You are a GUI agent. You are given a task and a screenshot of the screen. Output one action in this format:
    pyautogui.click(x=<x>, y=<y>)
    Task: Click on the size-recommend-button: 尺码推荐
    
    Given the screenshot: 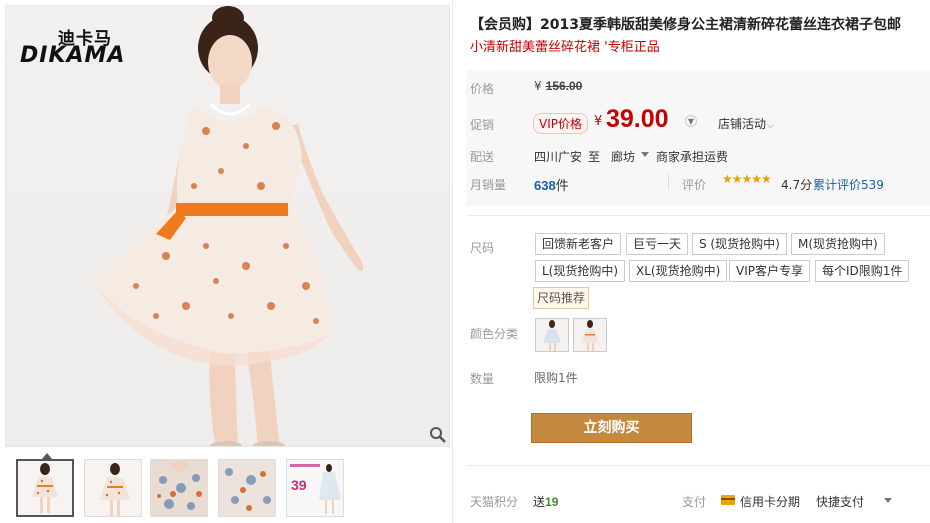 What is the action you would take?
    pyautogui.click(x=561, y=298)
    